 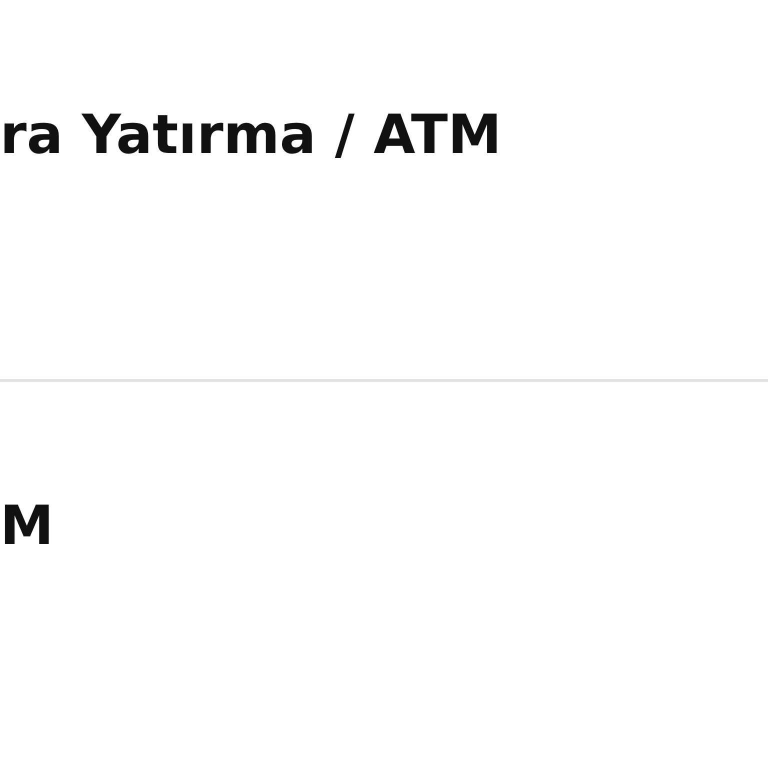 I want to click on menu-item-title: ra Yatırma / ATM, so click(x=251, y=135).